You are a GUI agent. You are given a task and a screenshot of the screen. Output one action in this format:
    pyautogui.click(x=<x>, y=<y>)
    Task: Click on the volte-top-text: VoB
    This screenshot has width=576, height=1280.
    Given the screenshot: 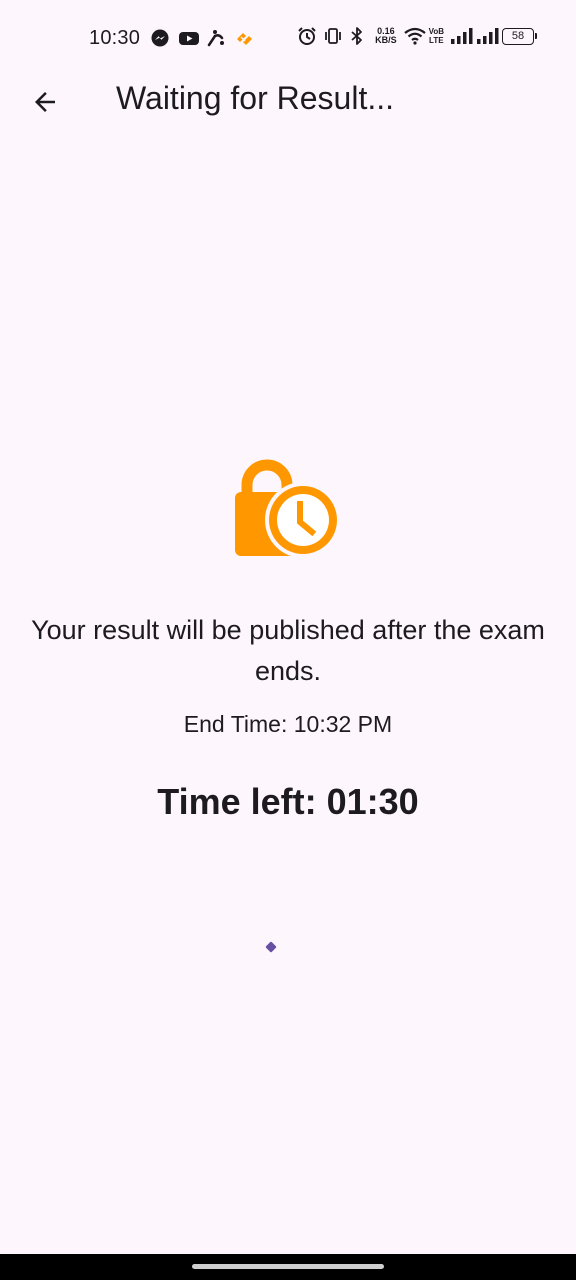 What is the action you would take?
    pyautogui.click(x=436, y=31)
    